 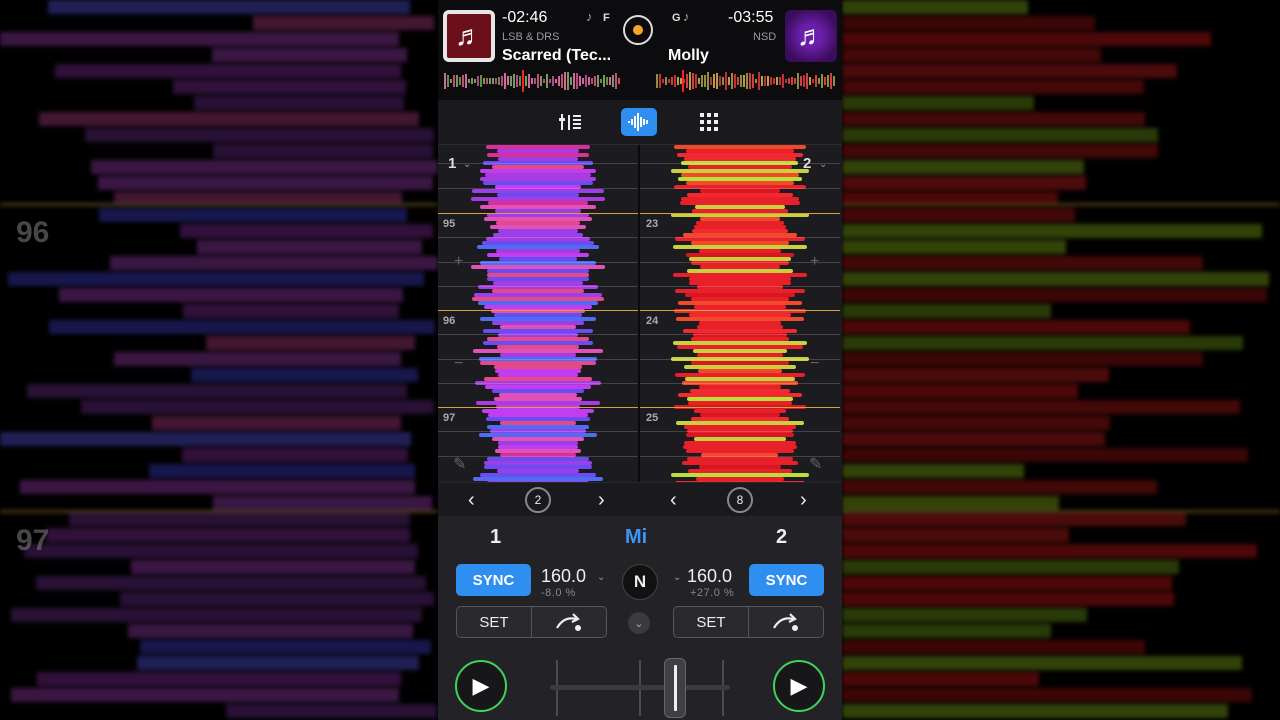 What do you see at coordinates (538, 500) in the screenshot?
I see `deck1-loop-button: 2` at bounding box center [538, 500].